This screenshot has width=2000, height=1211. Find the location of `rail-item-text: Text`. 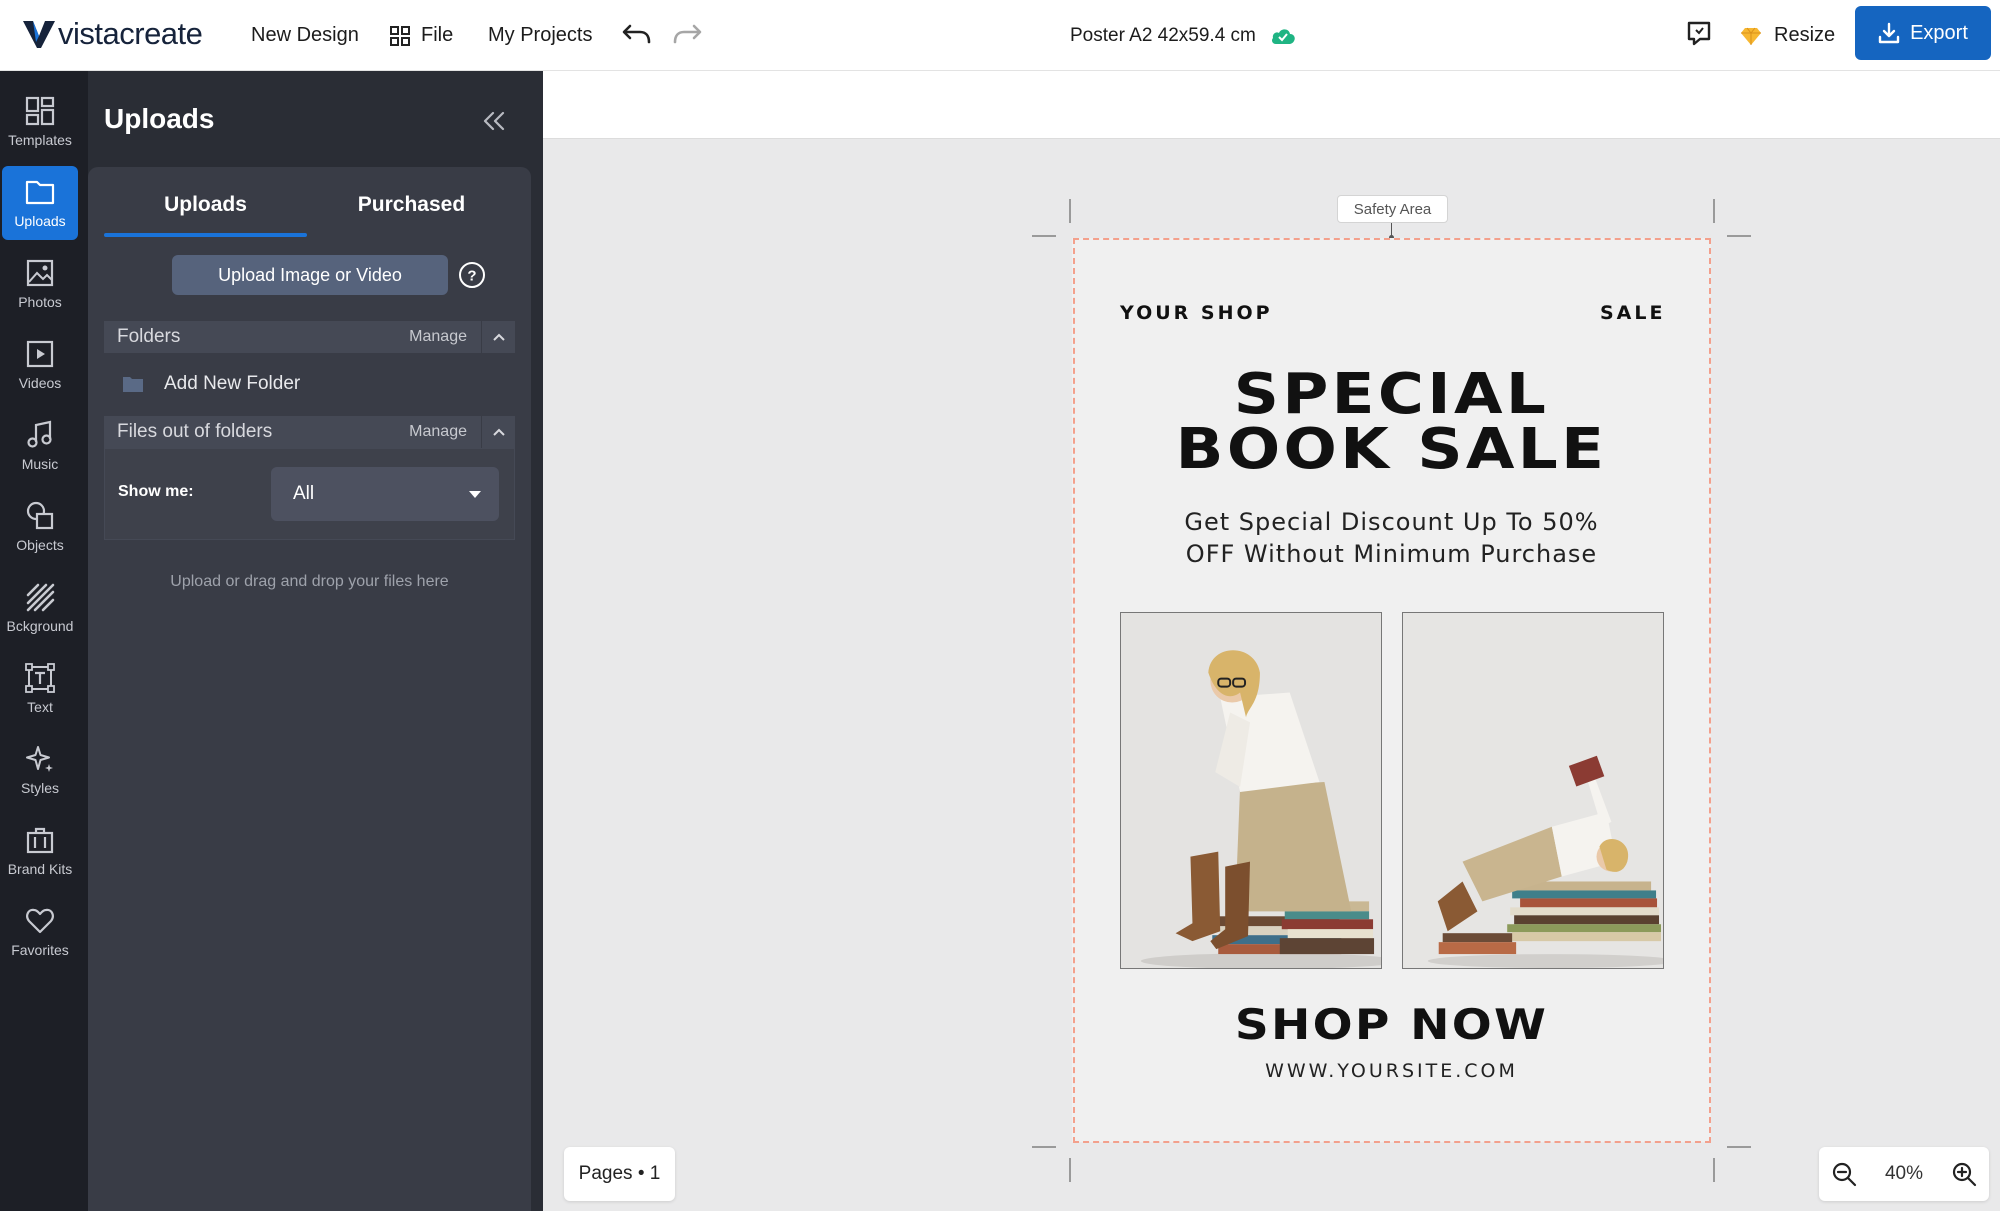

rail-item-text: Text is located at coordinates (40, 689).